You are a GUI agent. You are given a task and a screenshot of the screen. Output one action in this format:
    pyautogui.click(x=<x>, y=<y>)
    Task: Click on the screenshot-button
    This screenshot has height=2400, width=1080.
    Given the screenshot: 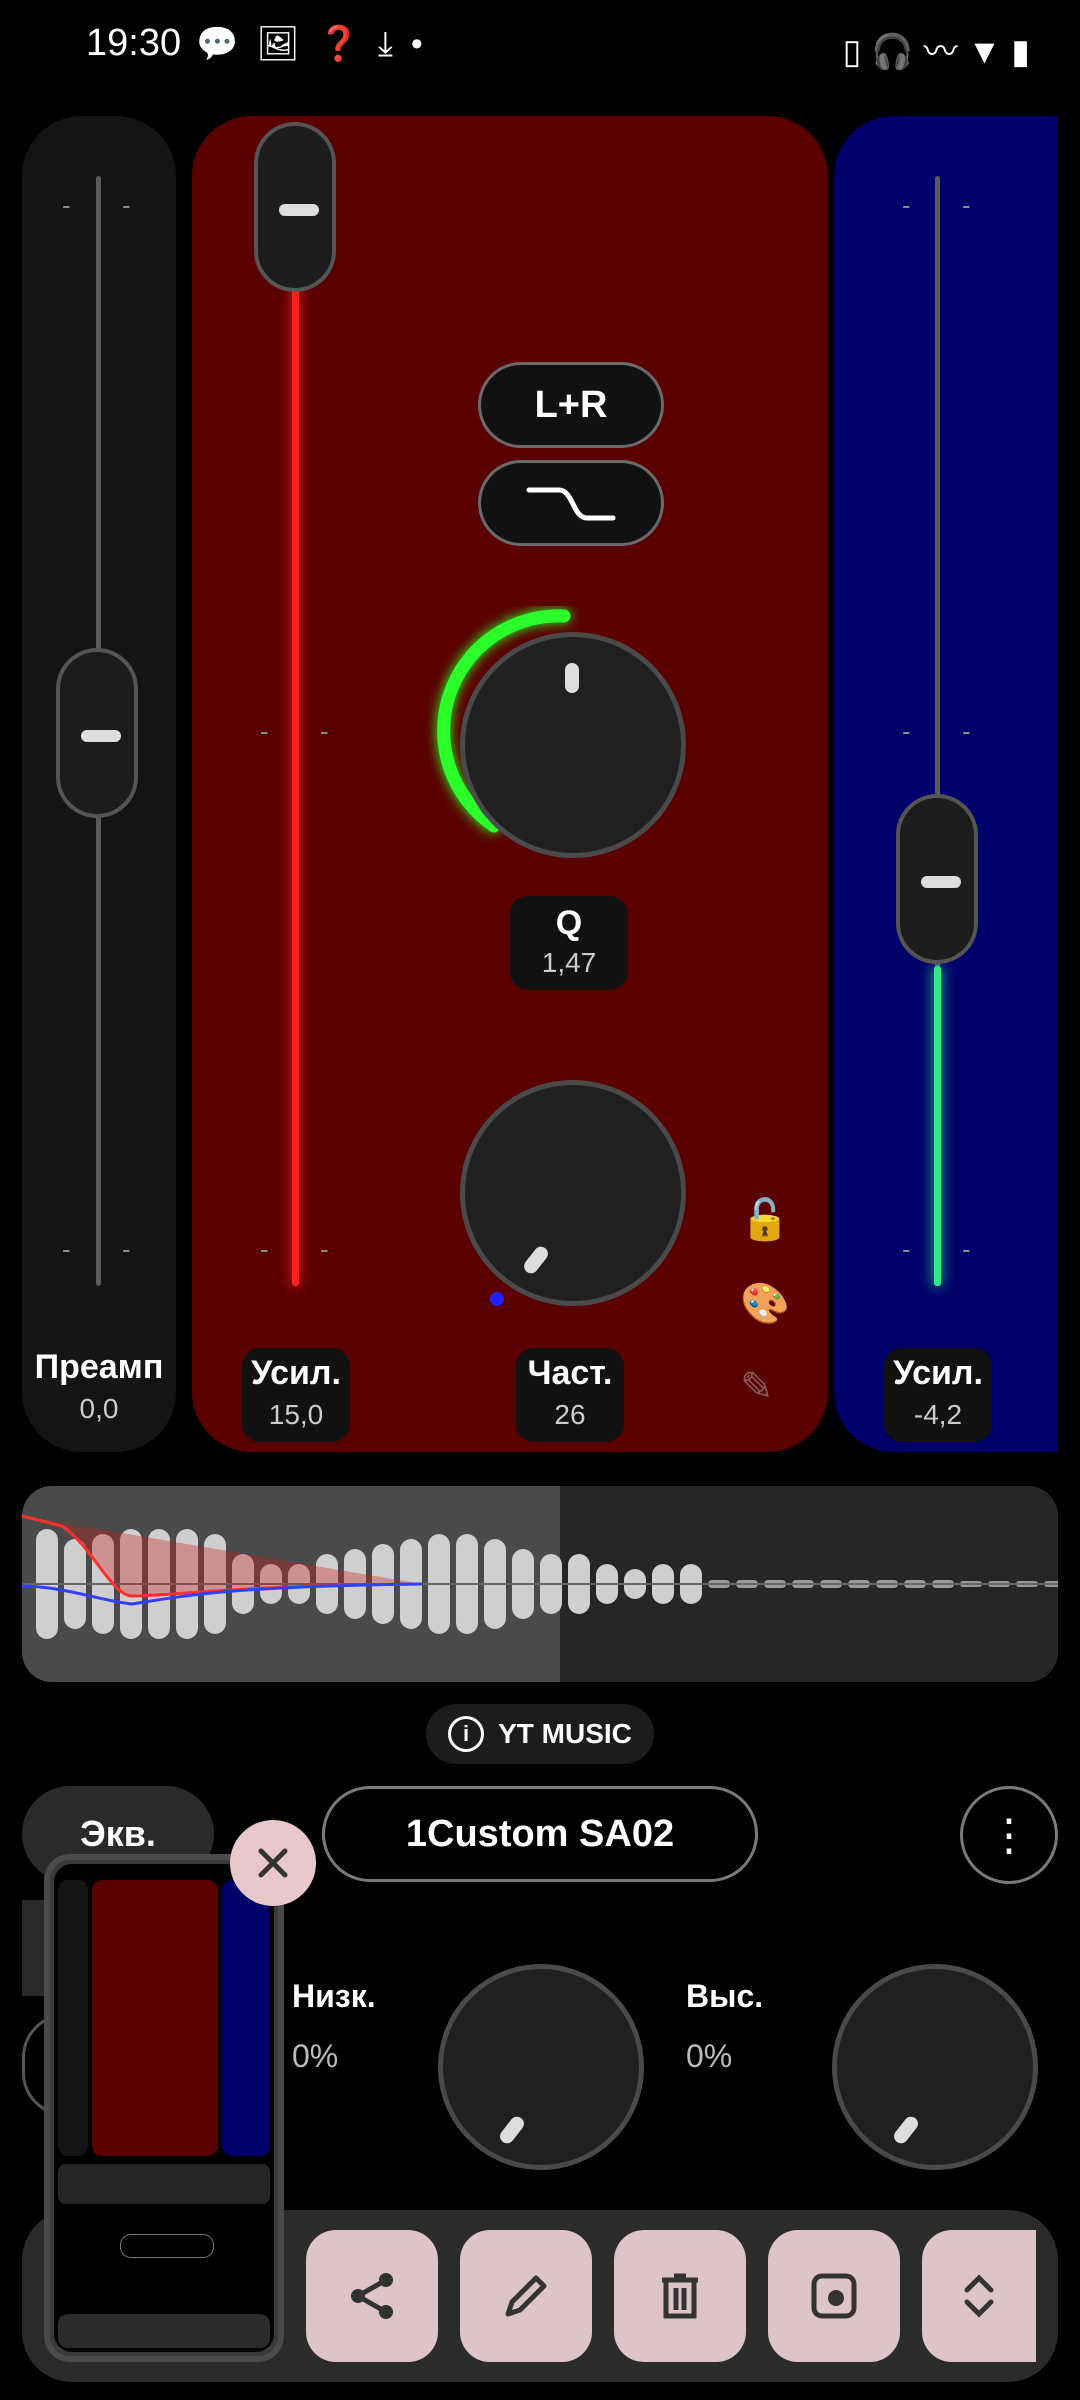 What is the action you would take?
    pyautogui.click(x=834, y=2296)
    